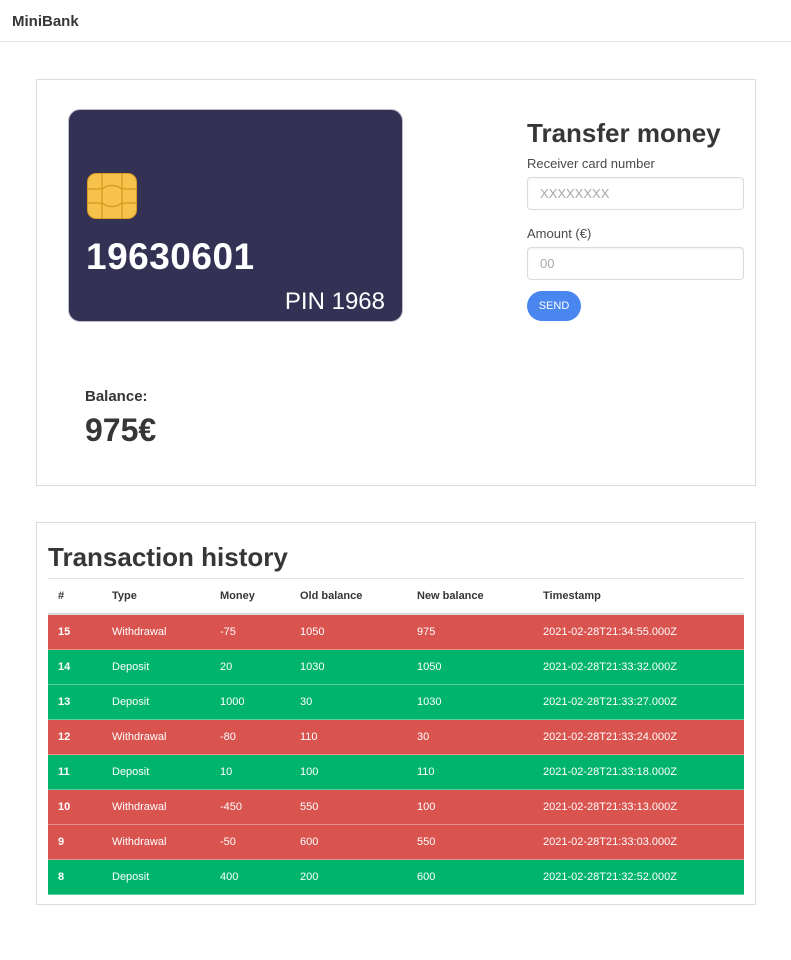 Image resolution: width=791 pixels, height=960 pixels. Describe the element at coordinates (80, 877) in the screenshot. I see `cell-id: 8` at that location.